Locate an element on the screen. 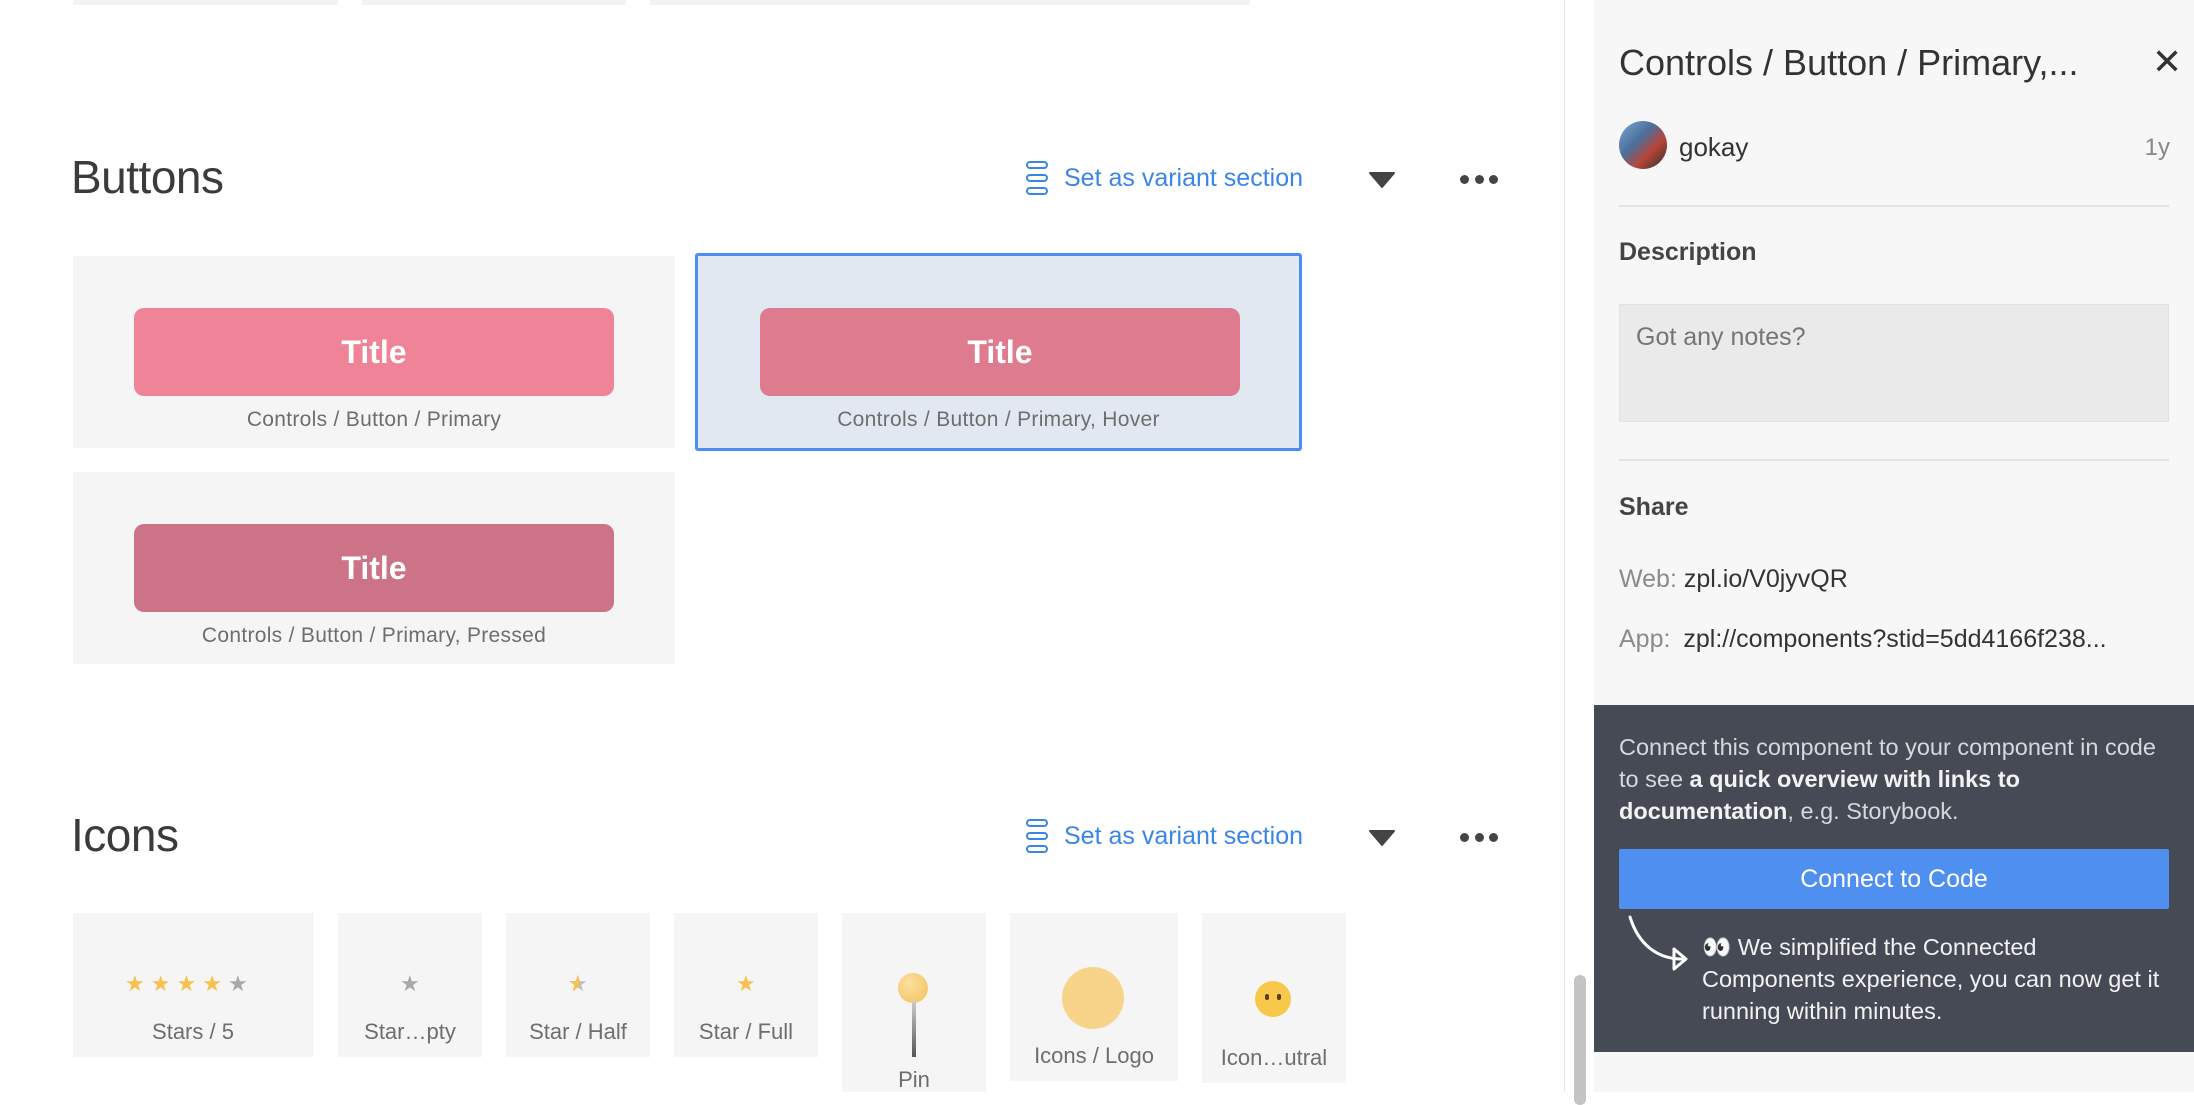 This screenshot has width=2194, height=1105. curved-arrow-icon is located at coordinates (1658, 943).